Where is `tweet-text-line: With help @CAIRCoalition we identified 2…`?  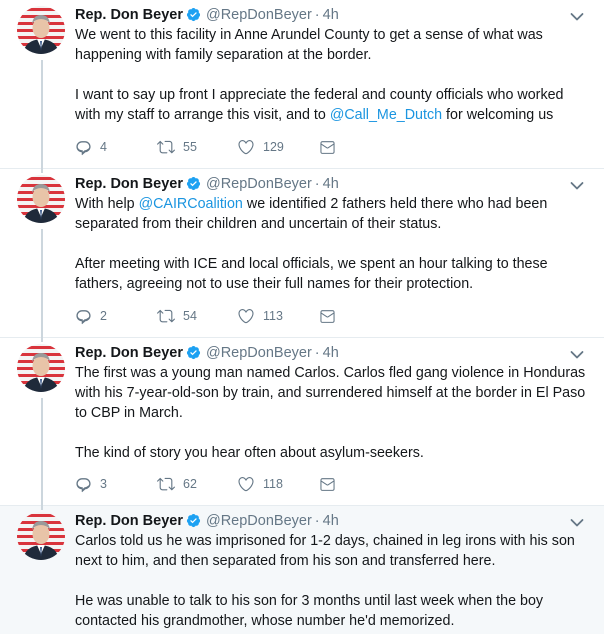
tweet-text-line: With help @CAIRCoalition we identified 2… is located at coordinates (333, 204).